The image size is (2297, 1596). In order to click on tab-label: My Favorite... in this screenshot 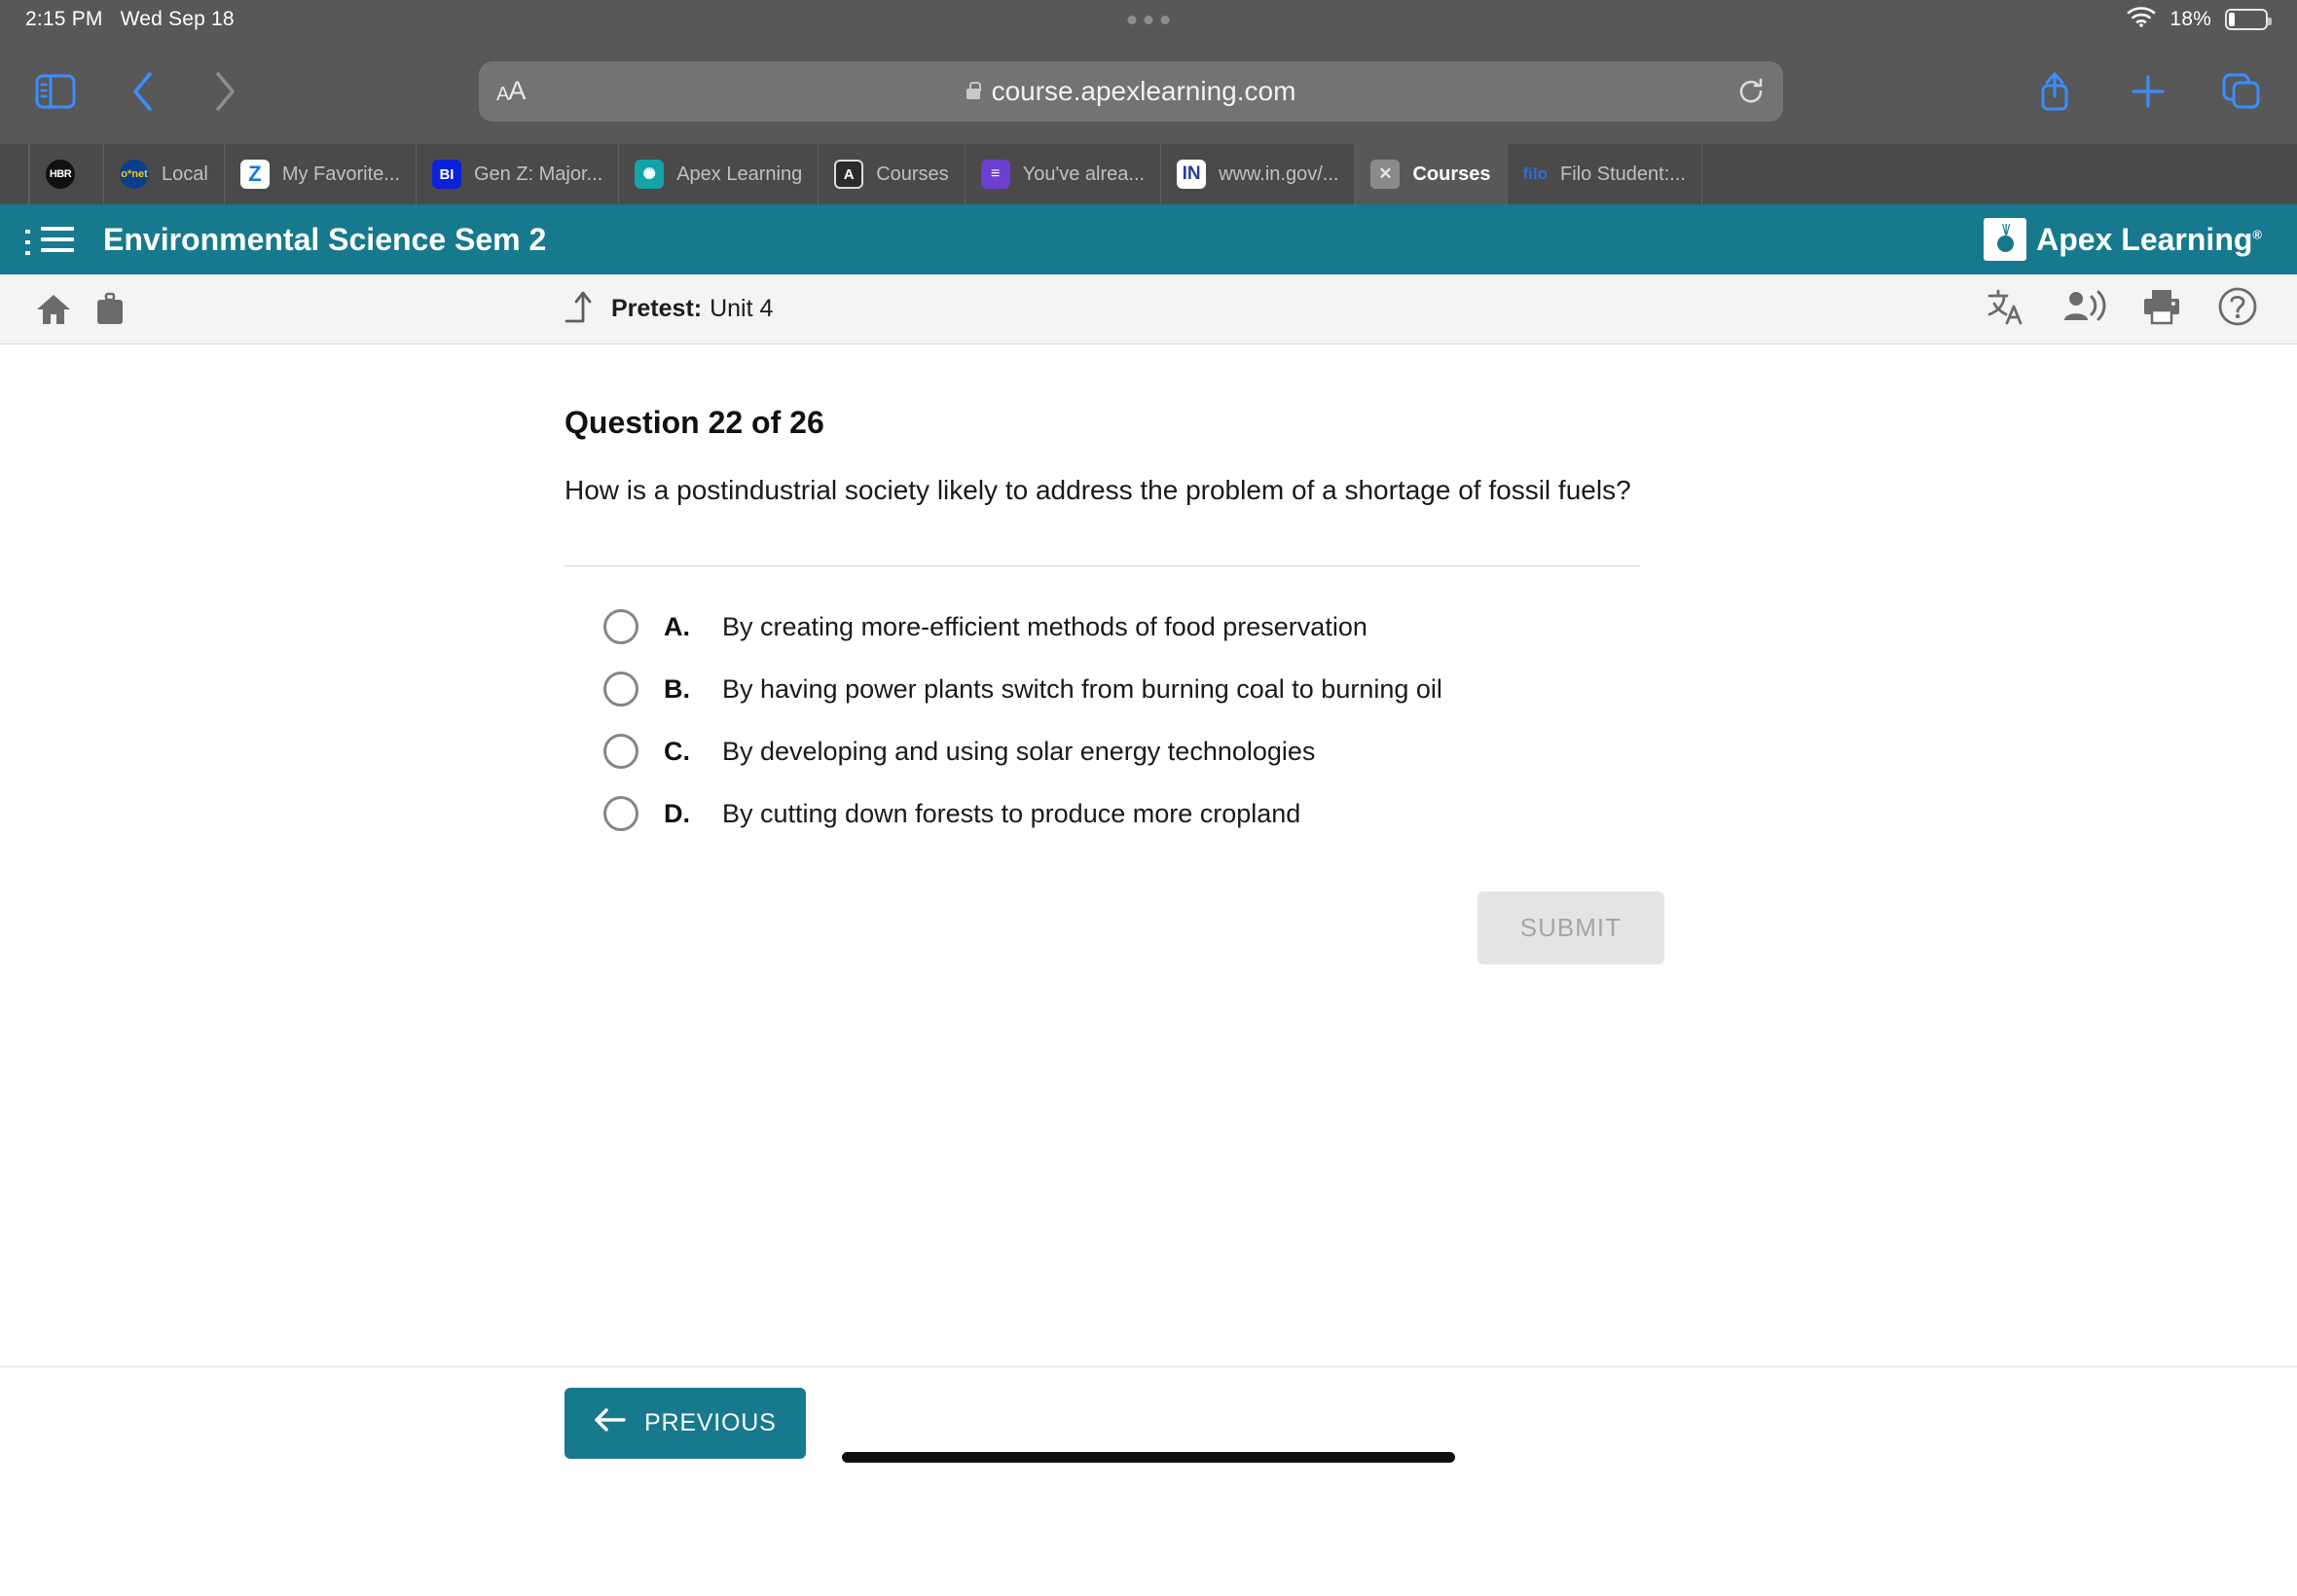, I will do `click(340, 174)`.